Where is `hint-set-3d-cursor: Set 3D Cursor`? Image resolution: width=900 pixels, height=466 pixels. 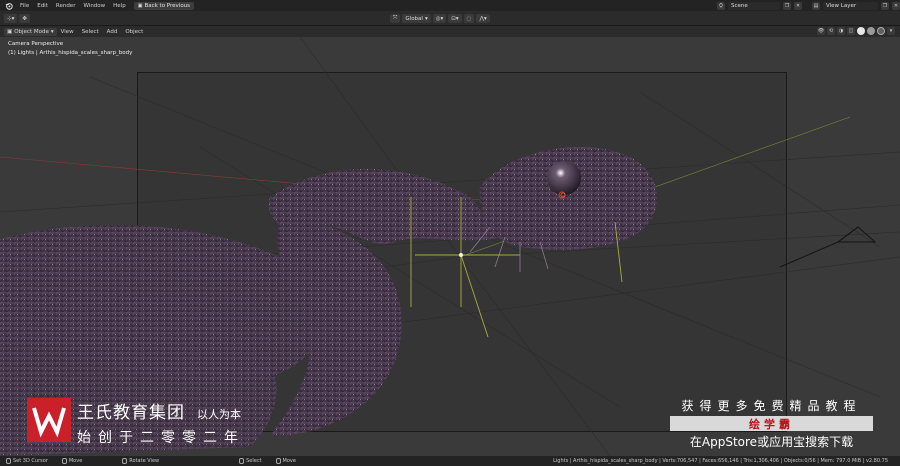 hint-set-3d-cursor: Set 3D Cursor is located at coordinates (27, 461).